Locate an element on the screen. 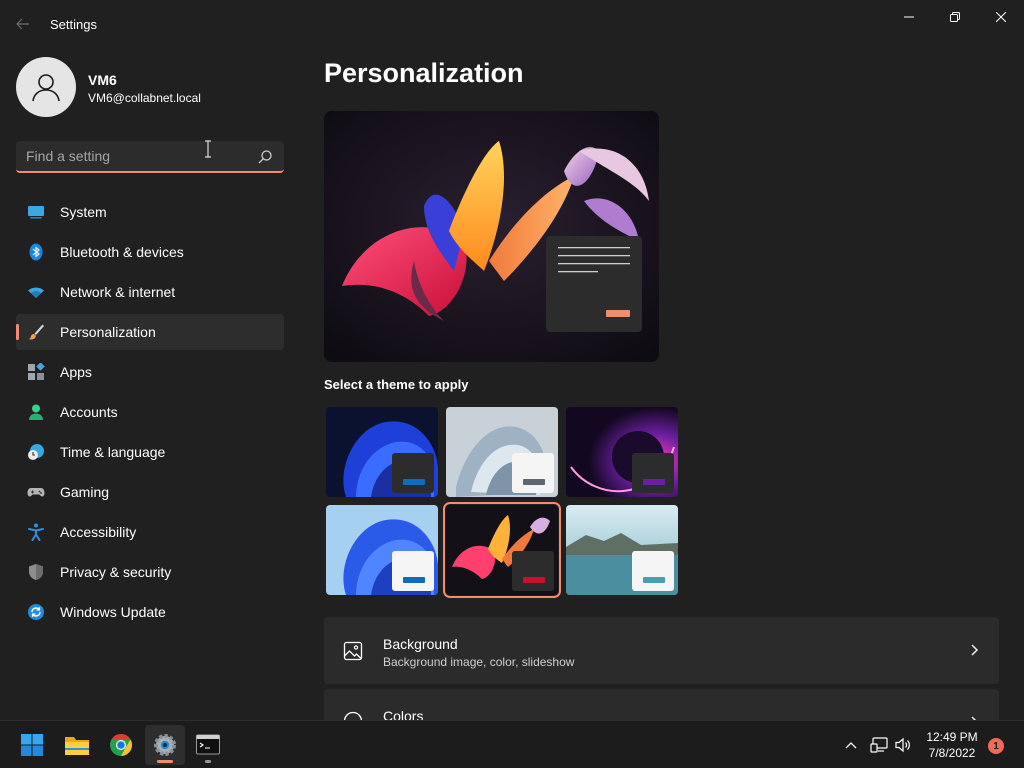  taskbar-clock: 12:49 PM 7/8/2022 is located at coordinates (952, 745).